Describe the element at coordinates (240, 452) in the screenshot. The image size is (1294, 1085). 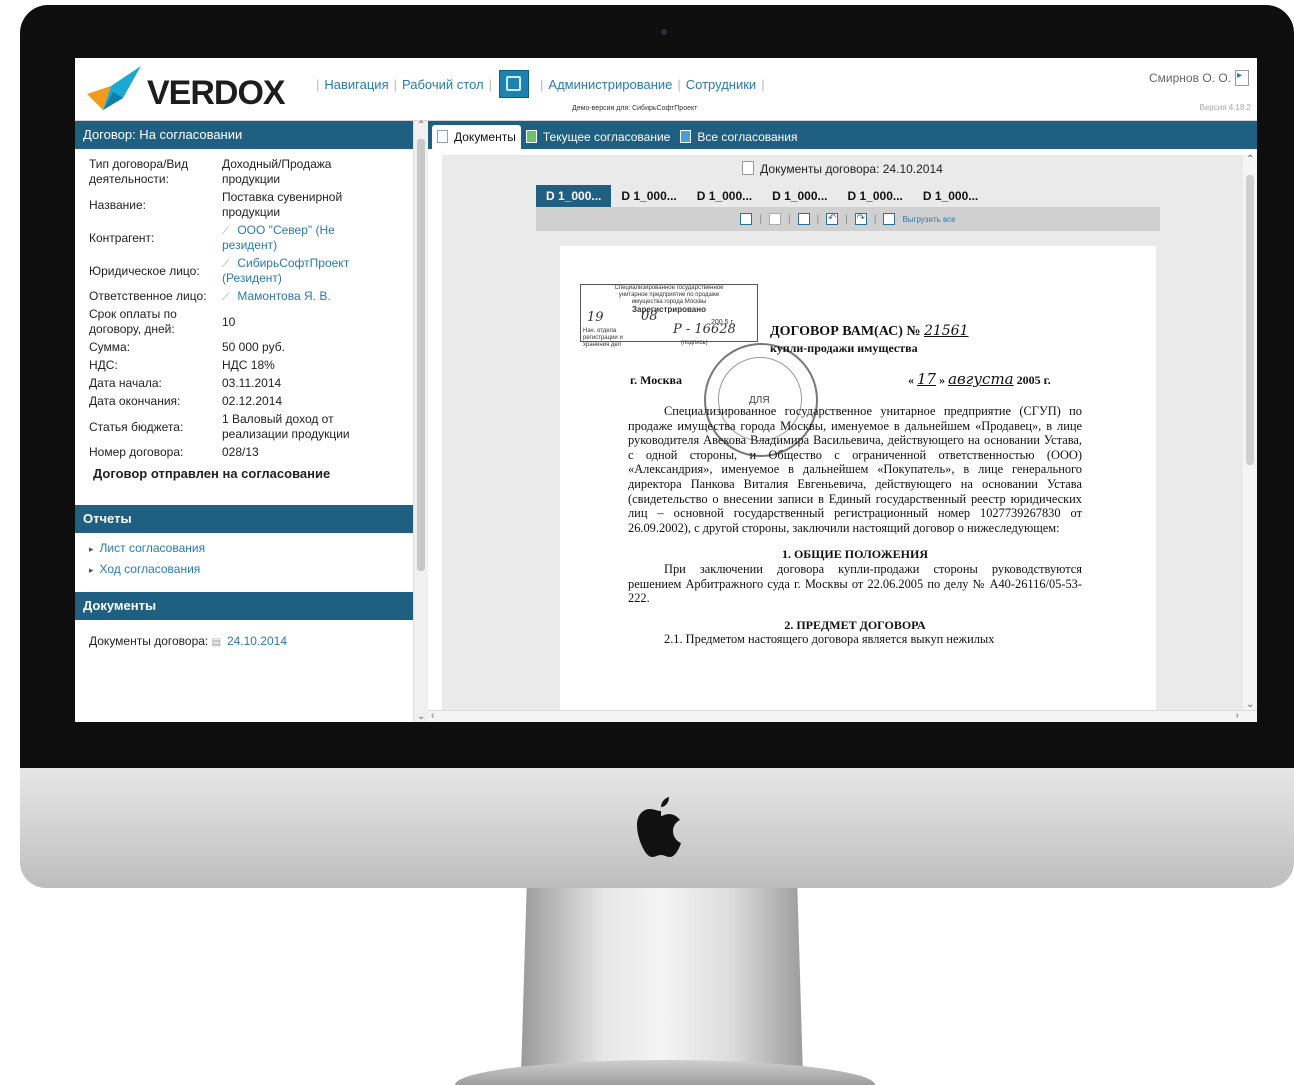
I see `property-value: 028/13` at that location.